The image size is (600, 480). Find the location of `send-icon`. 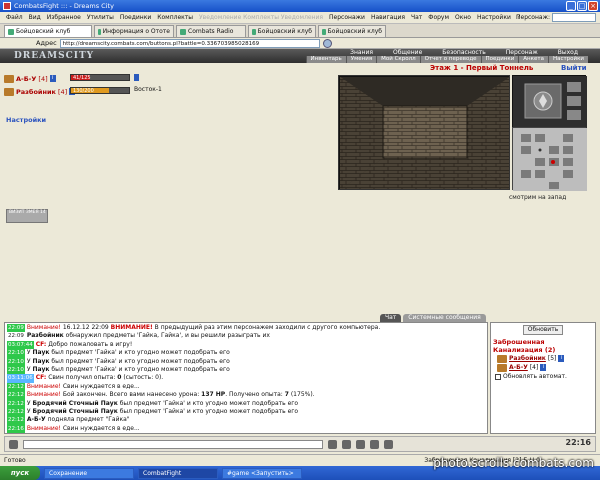

send-icon is located at coordinates (332, 444).